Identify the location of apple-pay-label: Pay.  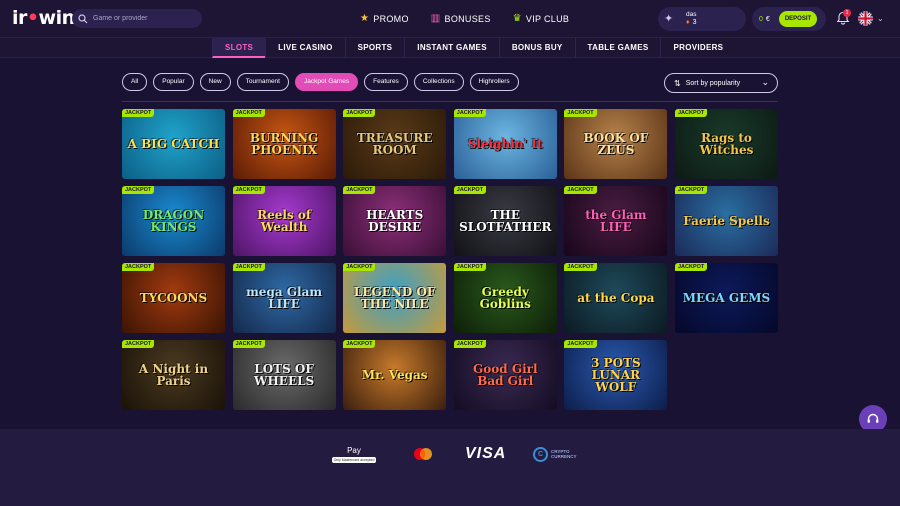
(354, 450).